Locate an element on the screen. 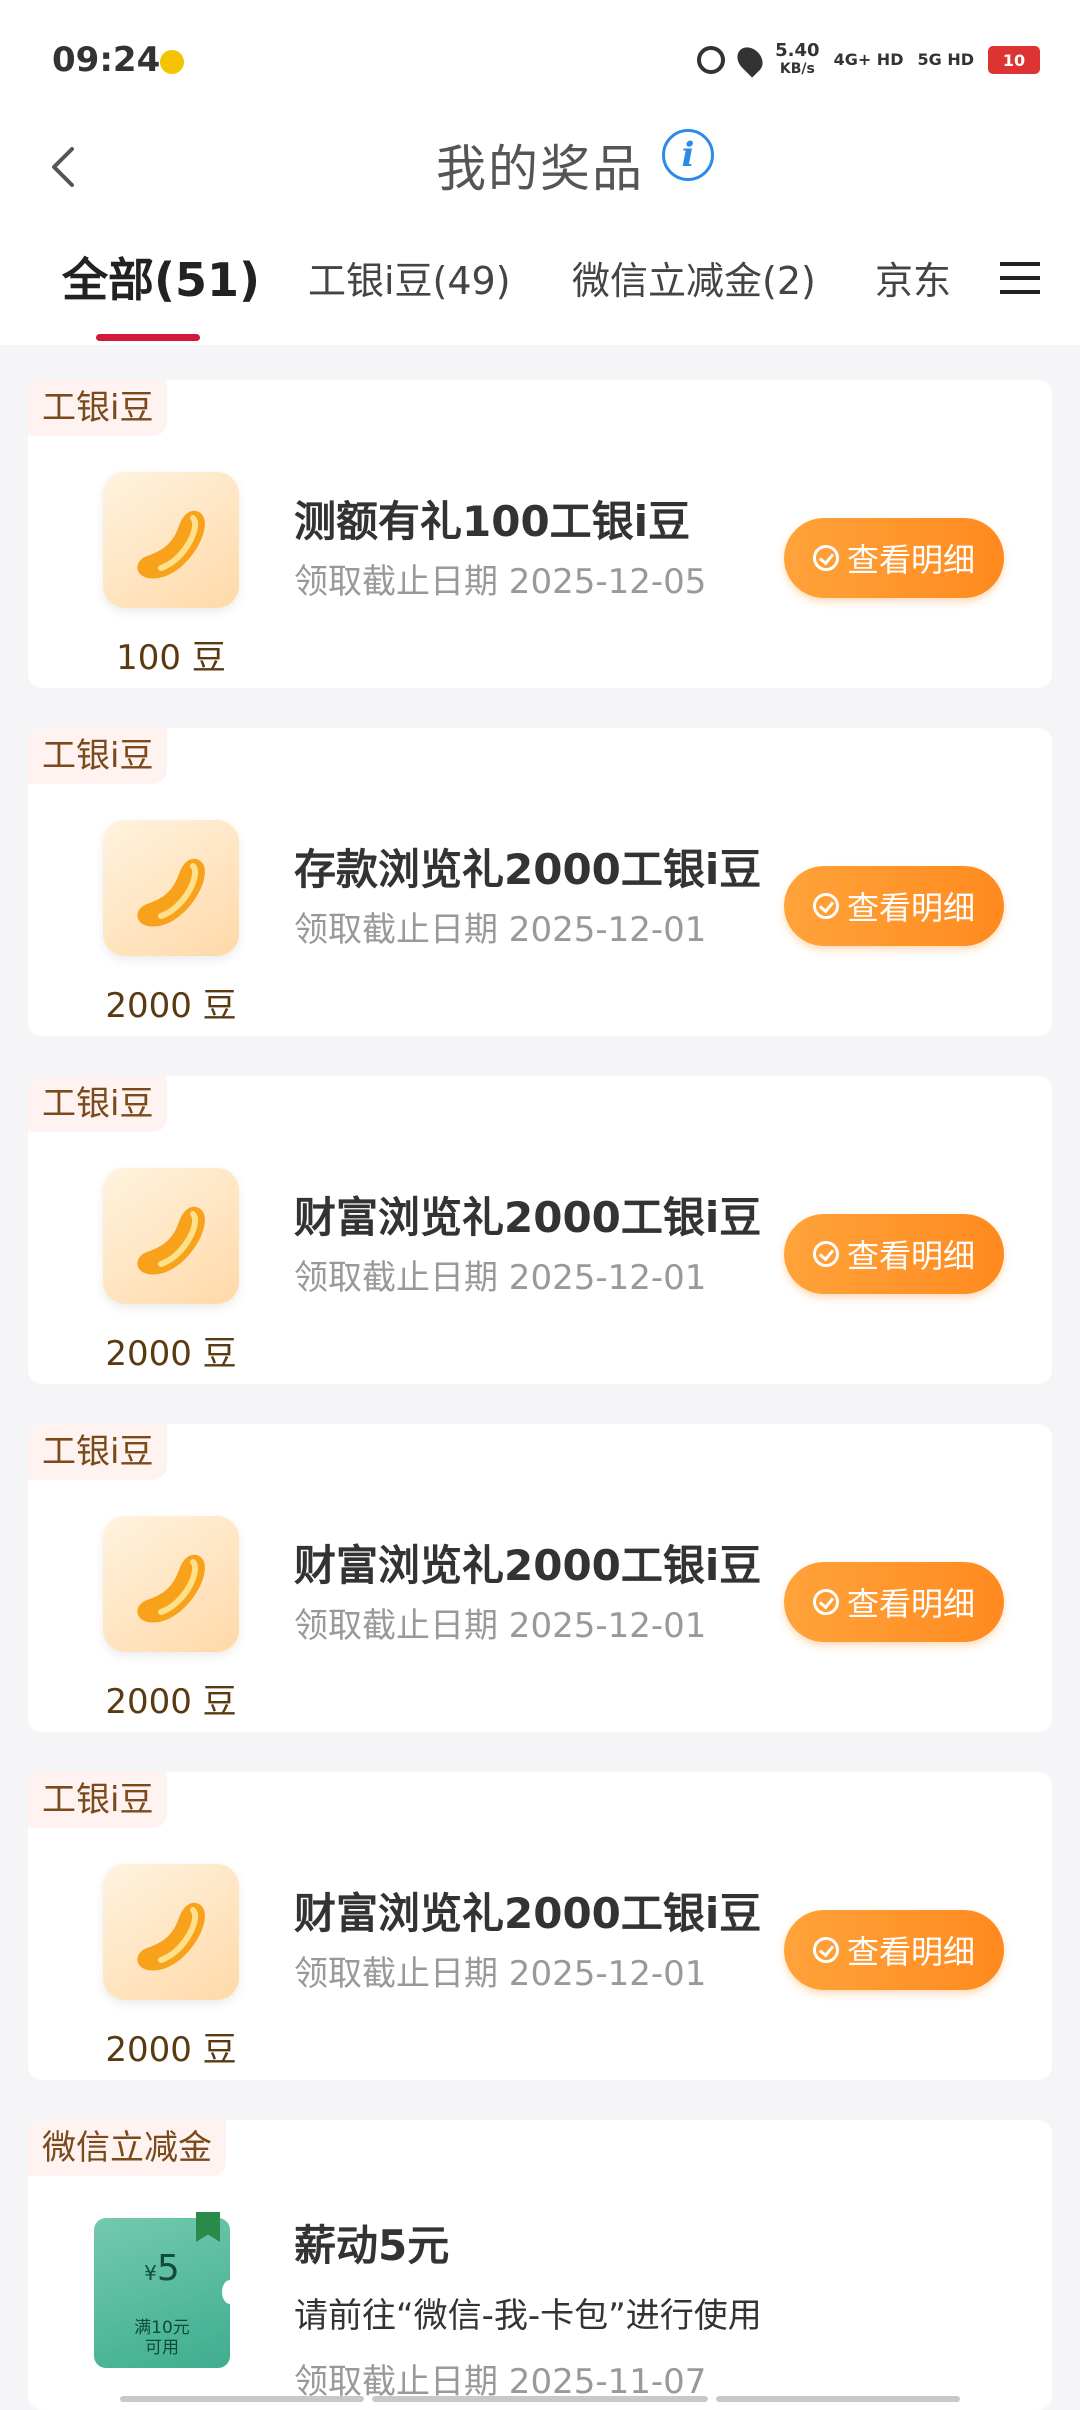 The height and width of the screenshot is (2410, 1080). network-speed-value: 5.40 is located at coordinates (797, 50).